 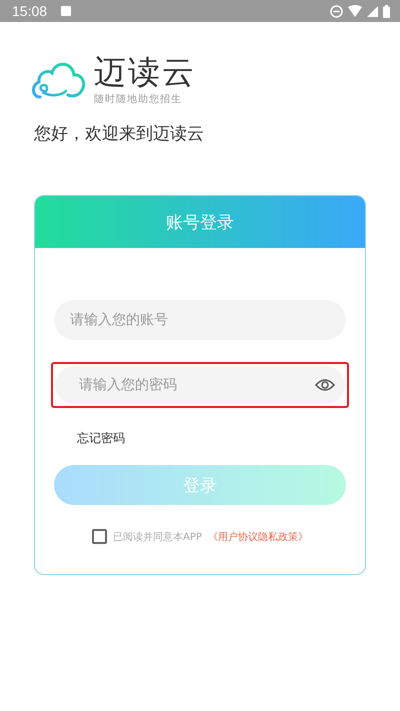 I want to click on password-field: 请输入您的密码, so click(x=200, y=385).